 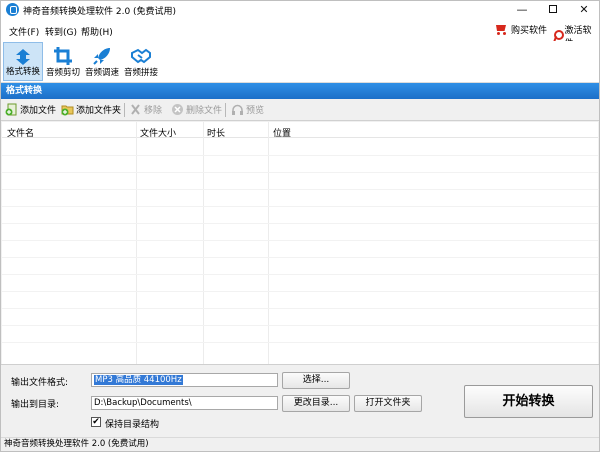 I want to click on handshake-icon, so click(x=141, y=56).